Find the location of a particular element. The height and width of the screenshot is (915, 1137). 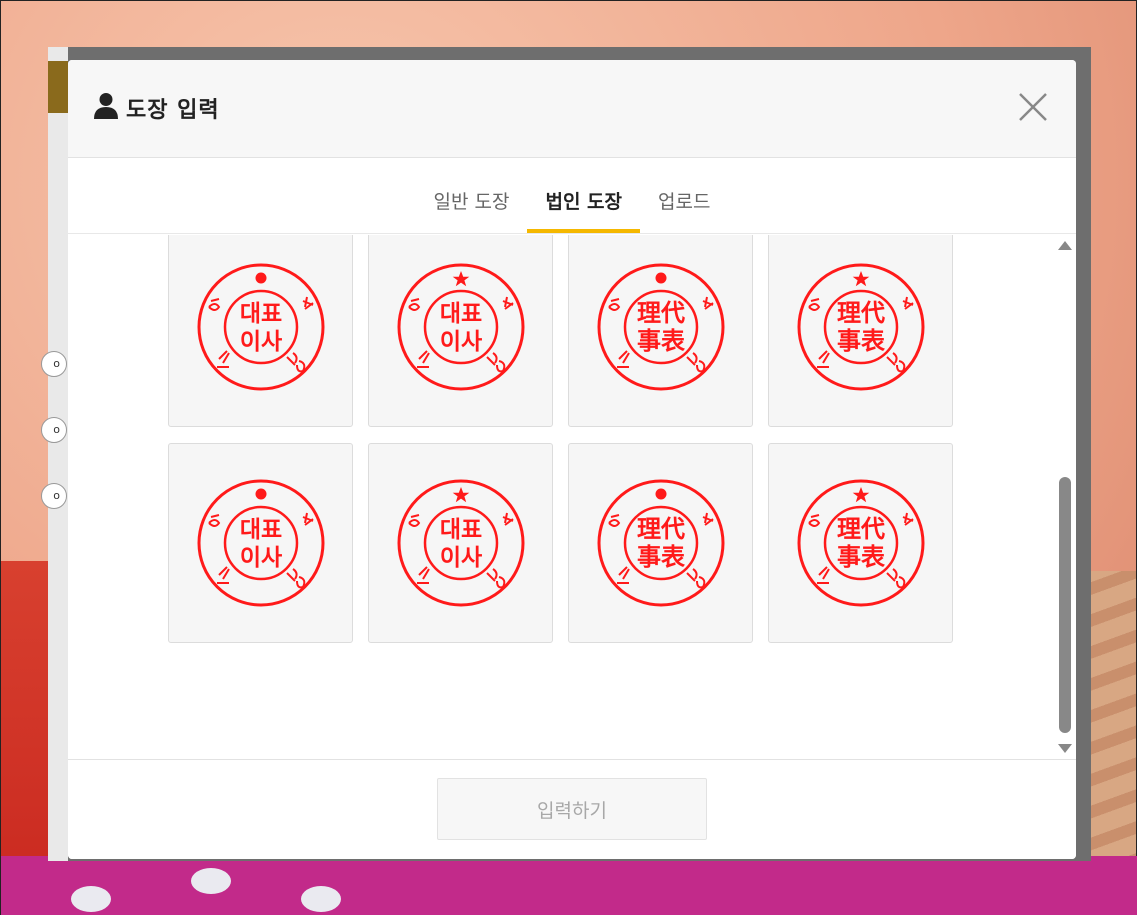

modal-title-text: 도장 입력 is located at coordinates (173, 110).